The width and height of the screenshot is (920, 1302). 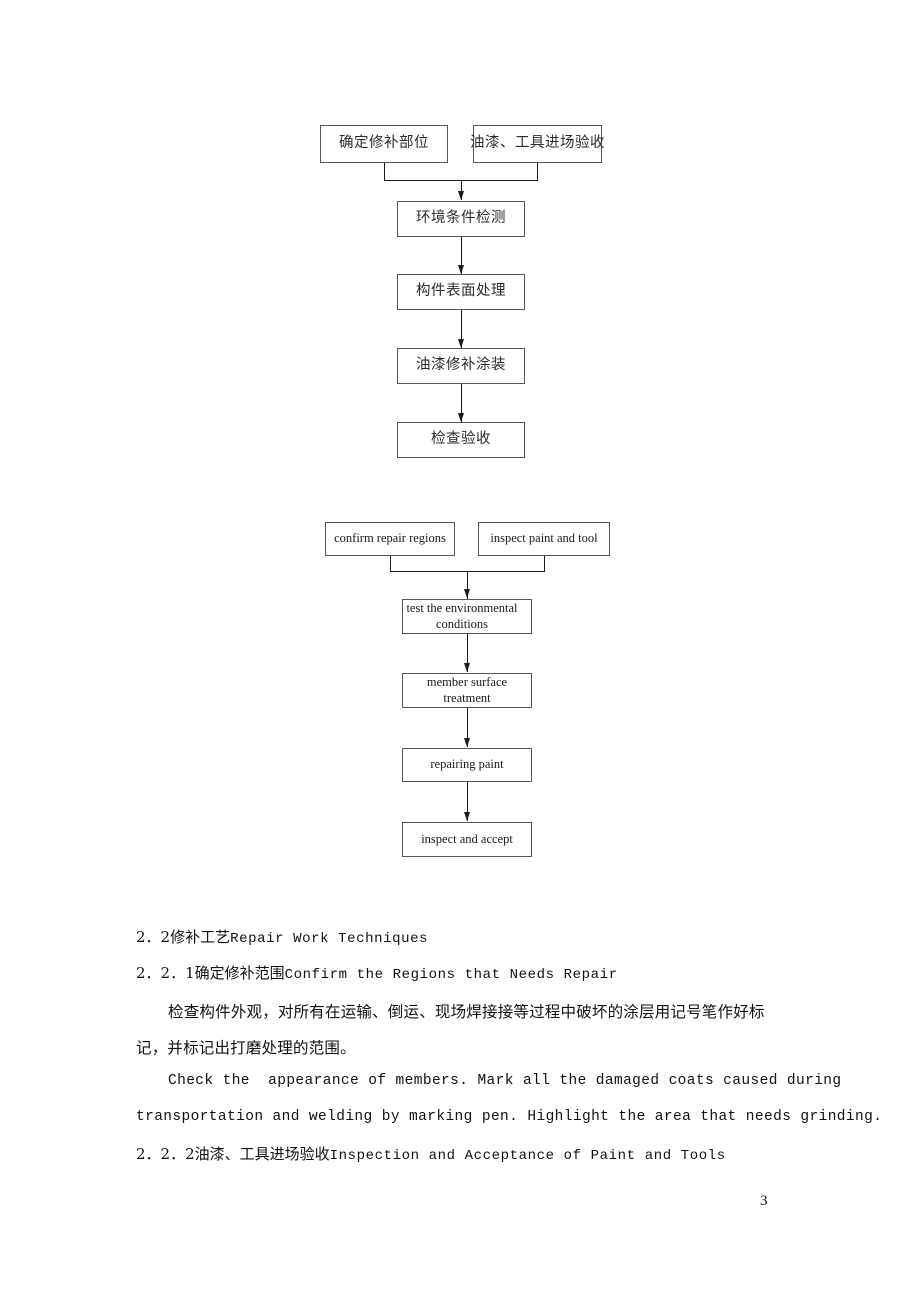 I want to click on paragraph-cn-line-2-text: 记，并标记出打磨处理的范围。, so click(x=246, y=1048).